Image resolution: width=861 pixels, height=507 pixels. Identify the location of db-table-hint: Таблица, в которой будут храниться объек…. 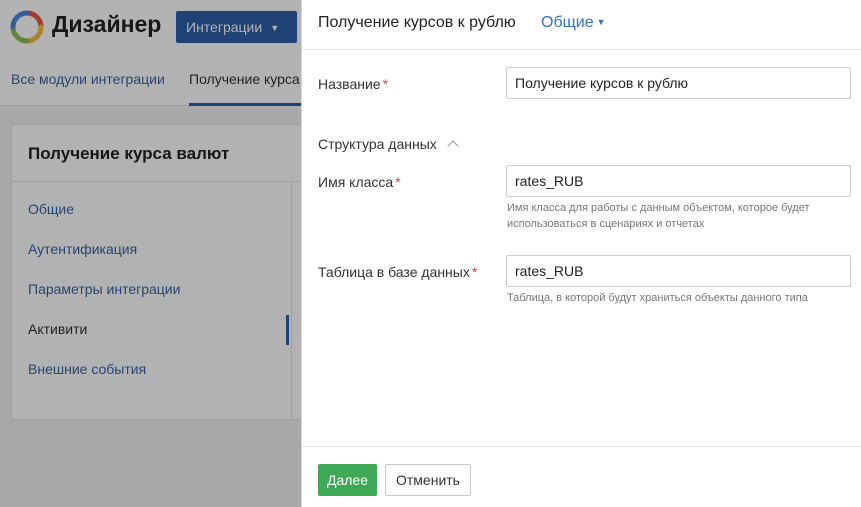
(657, 298).